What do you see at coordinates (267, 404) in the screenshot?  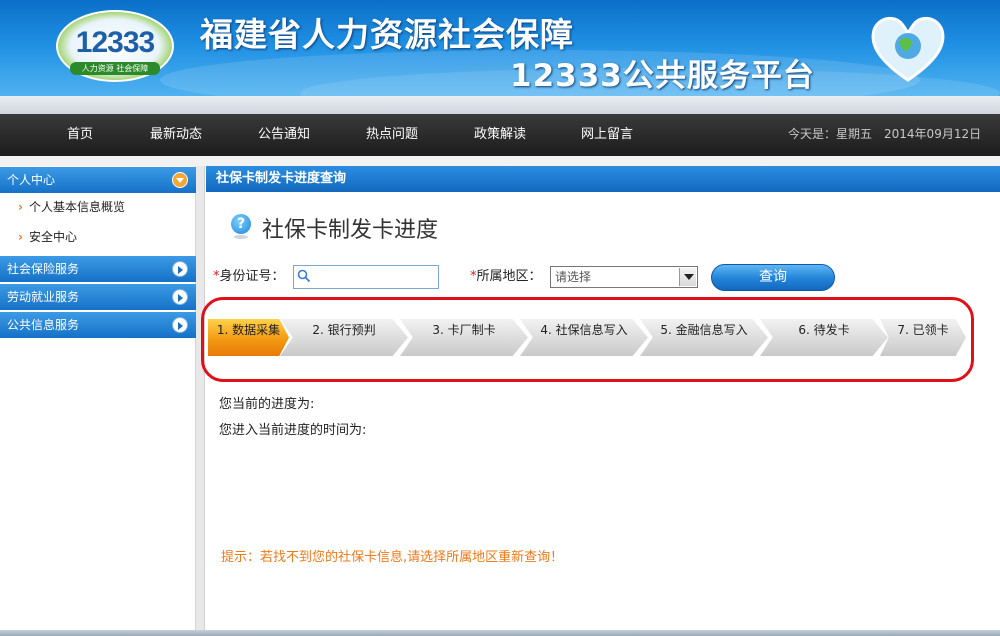 I see `current-progress-label: 您当前的进度为:` at bounding box center [267, 404].